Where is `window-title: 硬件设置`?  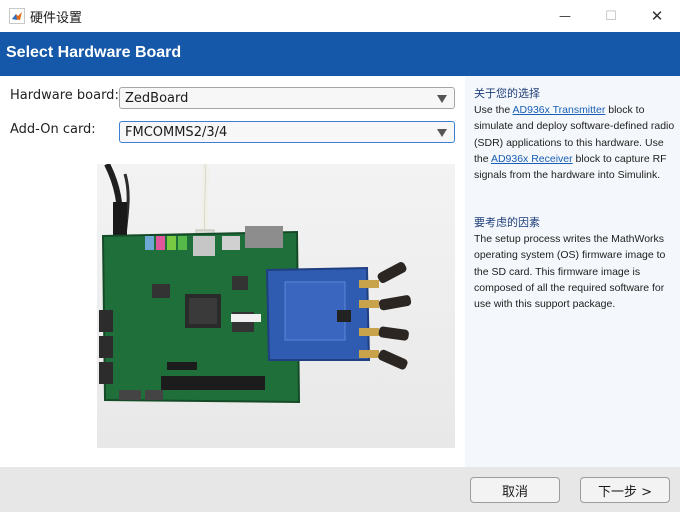
window-title: 硬件设置 is located at coordinates (56, 18).